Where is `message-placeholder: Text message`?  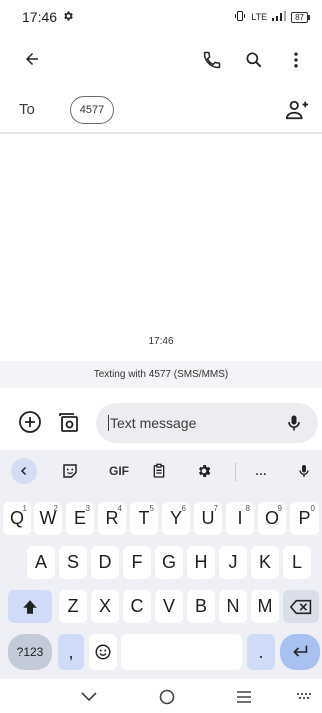 message-placeholder: Text message is located at coordinates (153, 423).